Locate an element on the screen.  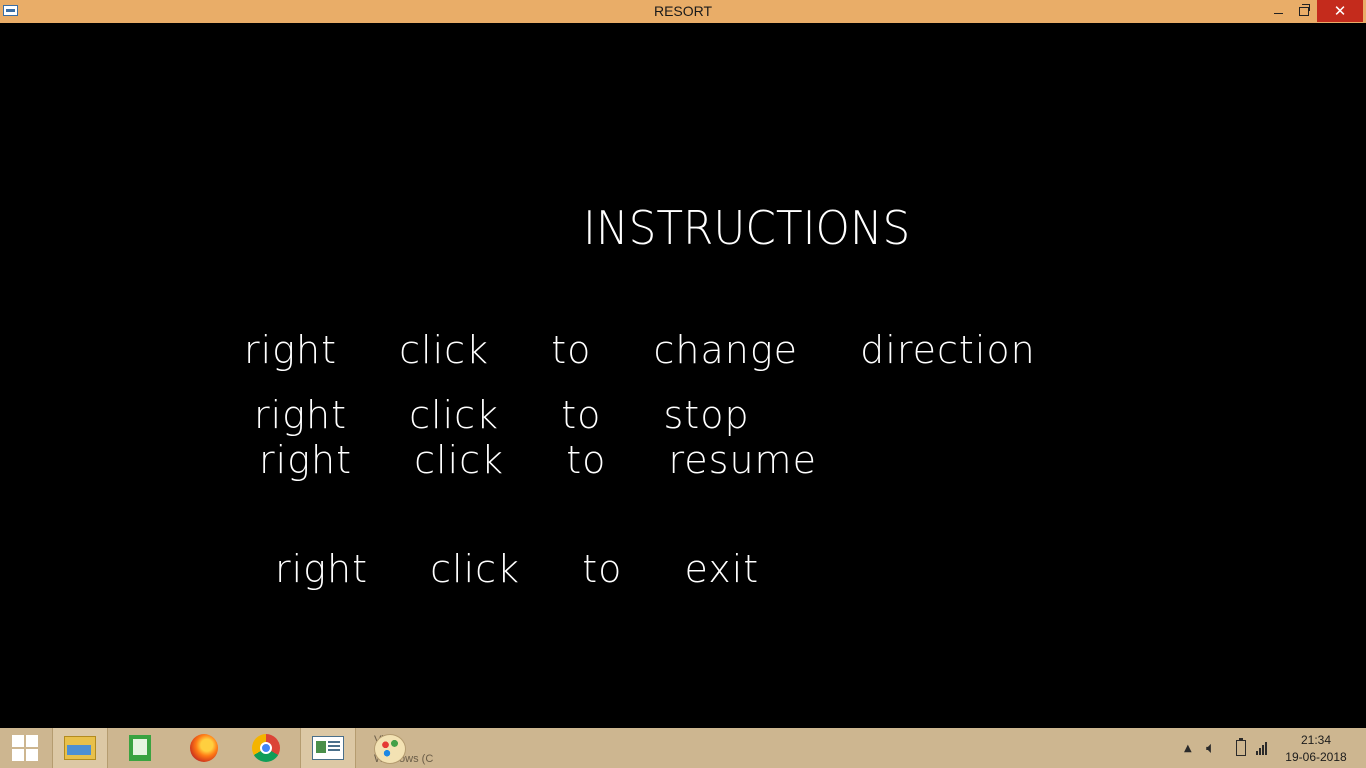
window-title: RESORT is located at coordinates (683, 11).